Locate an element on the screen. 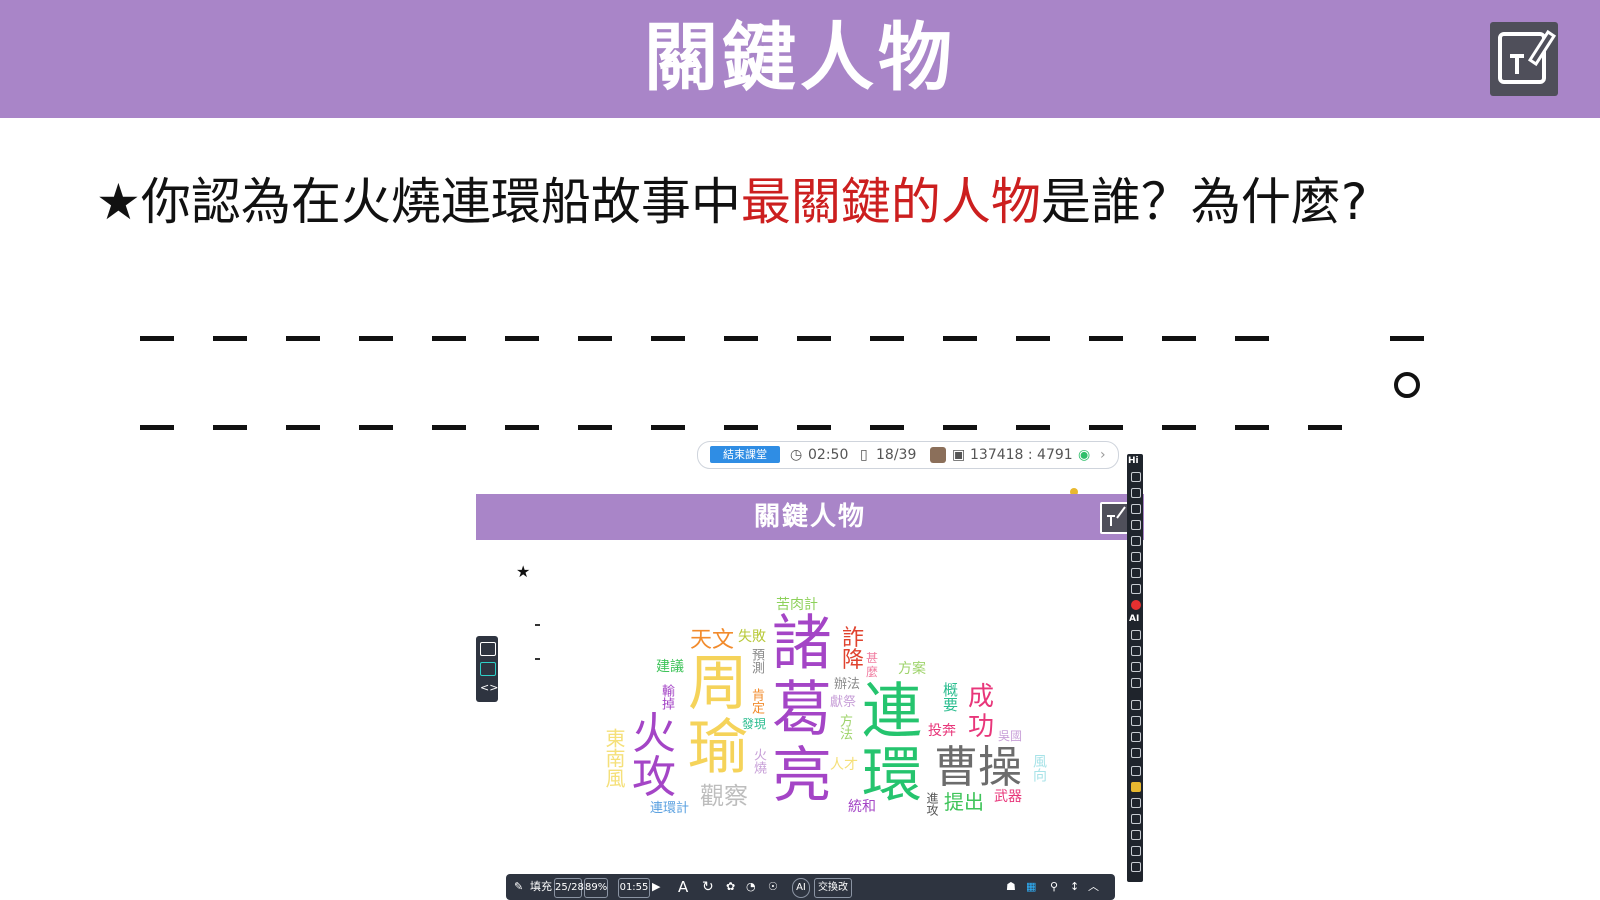 Image resolution: width=1600 pixels, height=900 pixels. word: 建議 is located at coordinates (670, 667).